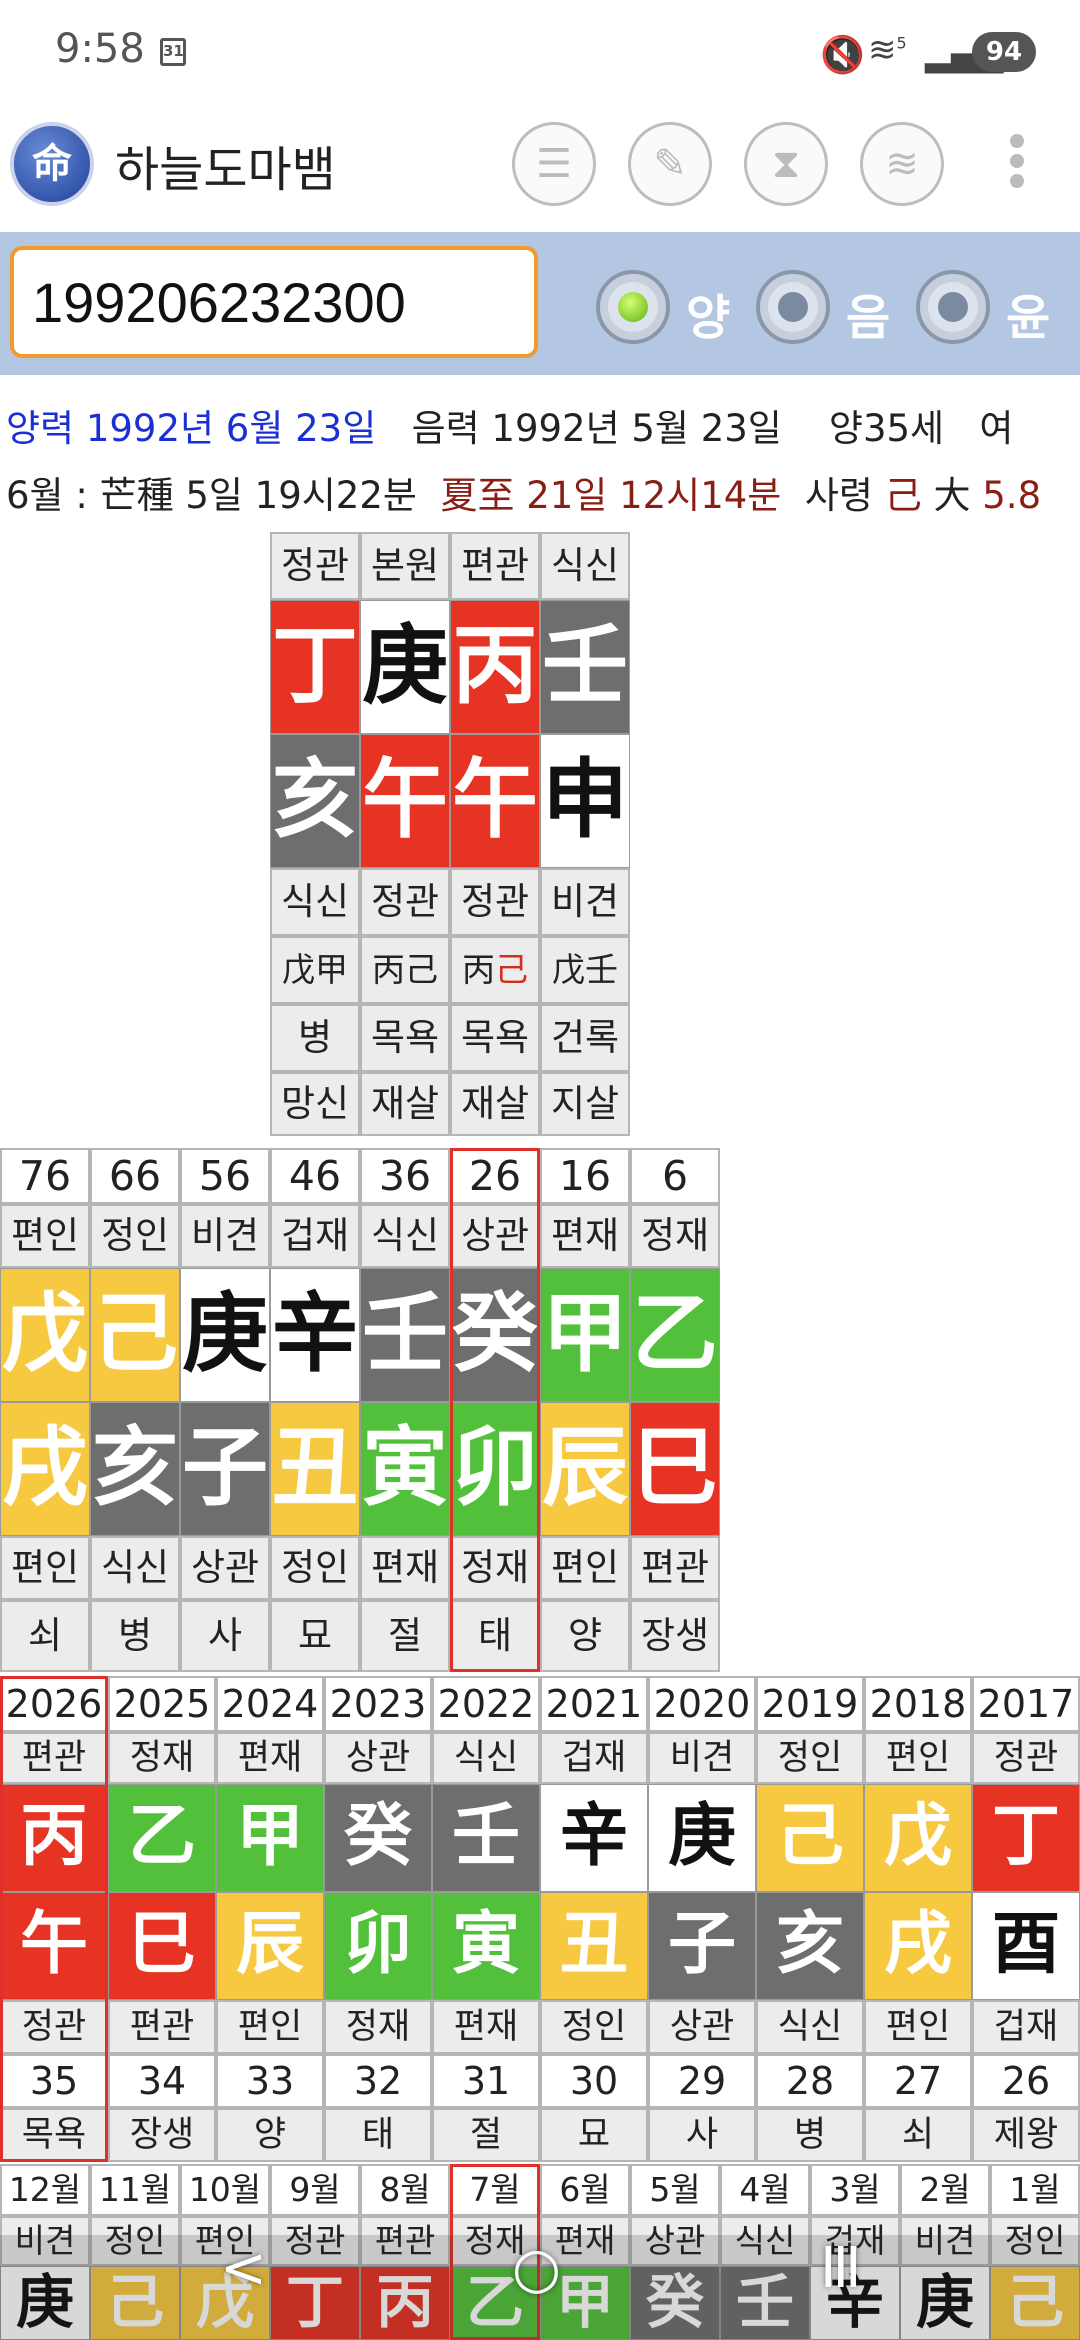 This screenshot has width=1080, height=2340. What do you see at coordinates (554, 164) in the screenshot?
I see `list-icon: ☰` at bounding box center [554, 164].